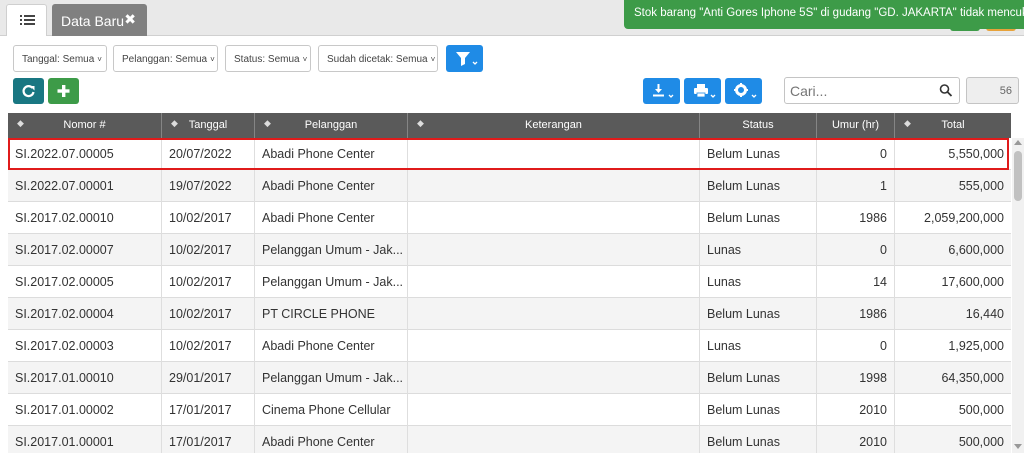  I want to click on search-field, so click(872, 90).